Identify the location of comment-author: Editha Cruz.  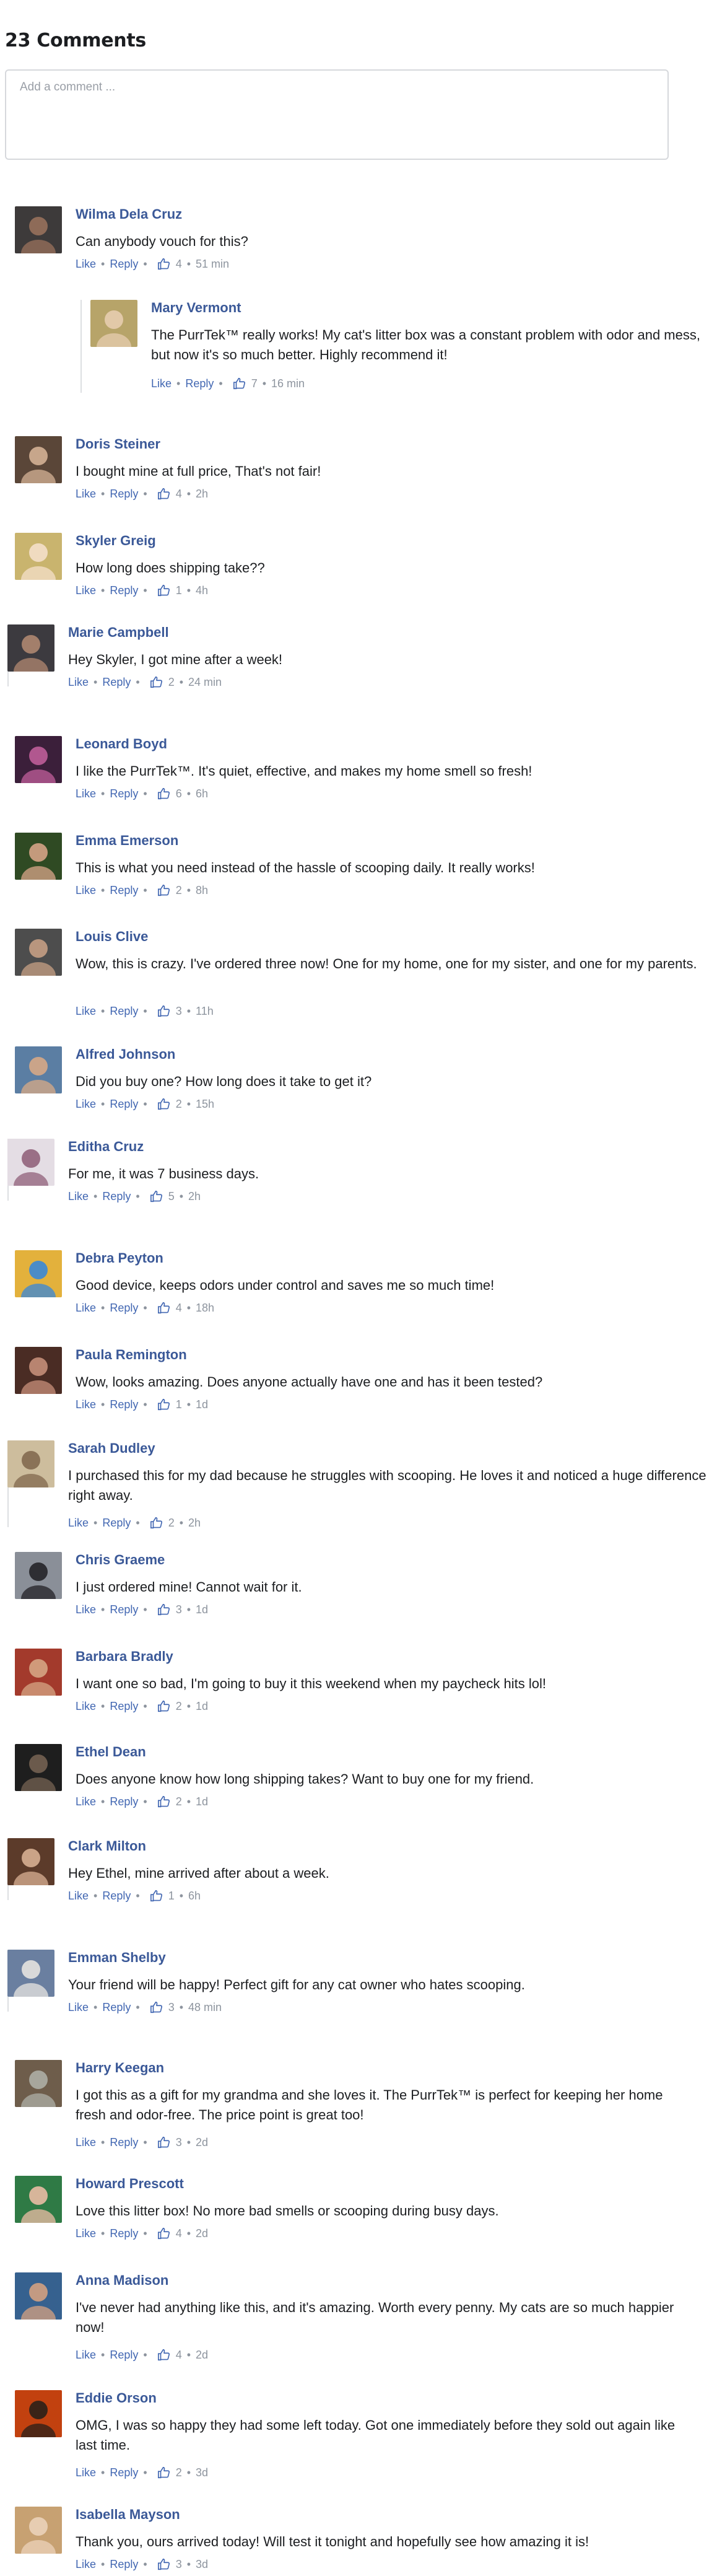
(106, 1147).